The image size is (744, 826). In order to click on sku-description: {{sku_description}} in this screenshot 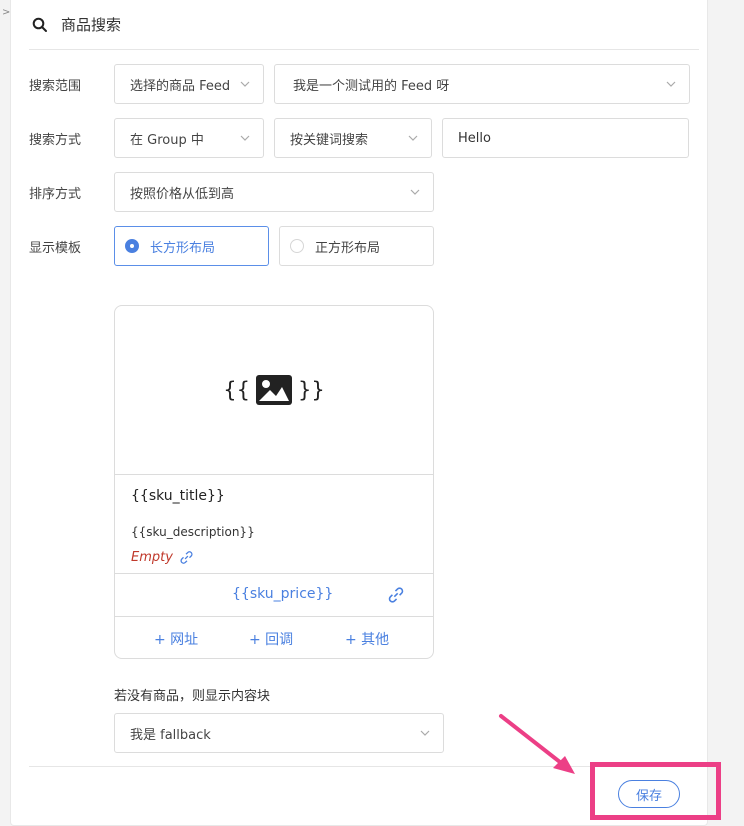, I will do `click(193, 532)`.